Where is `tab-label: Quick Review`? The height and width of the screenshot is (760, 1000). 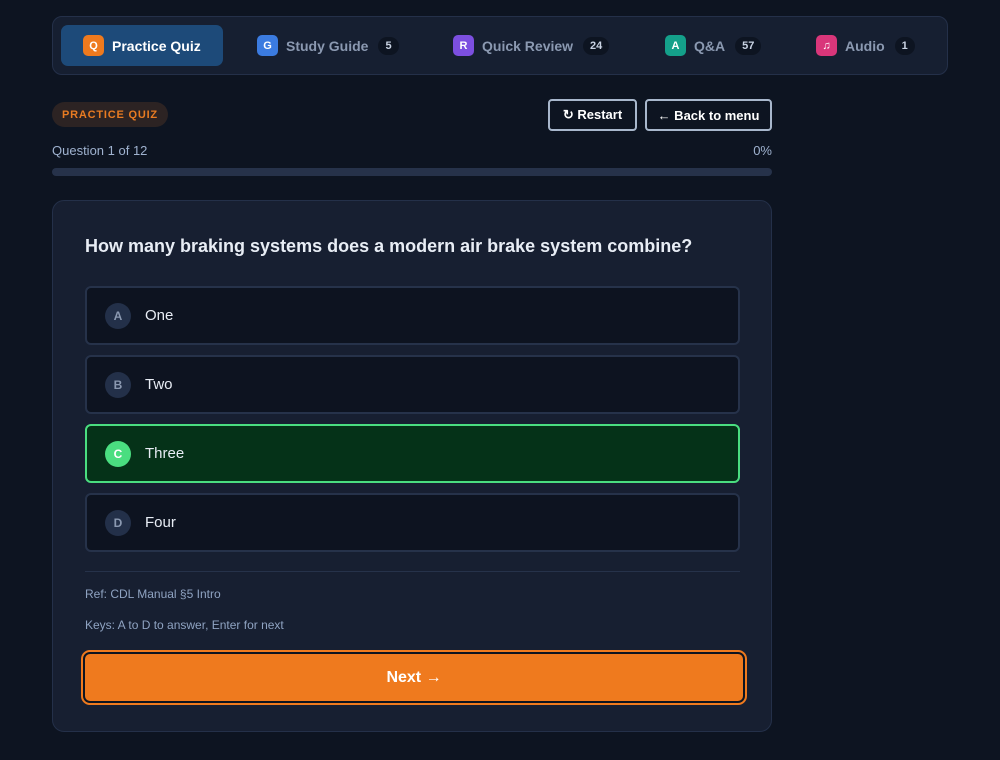
tab-label: Quick Review is located at coordinates (528, 45).